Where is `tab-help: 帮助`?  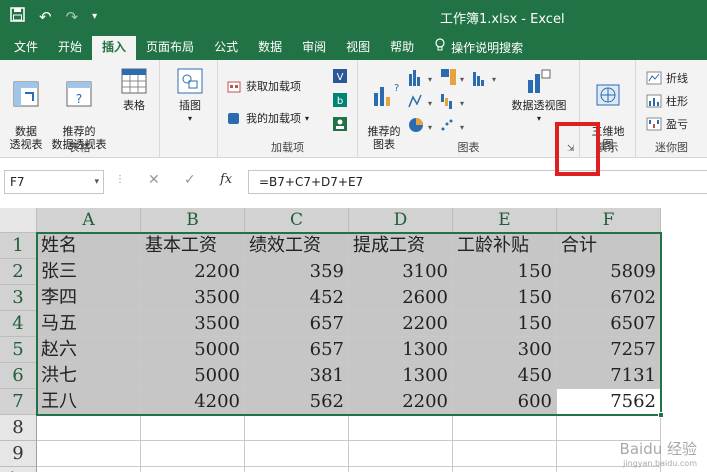
tab-help: 帮助 is located at coordinates (402, 48).